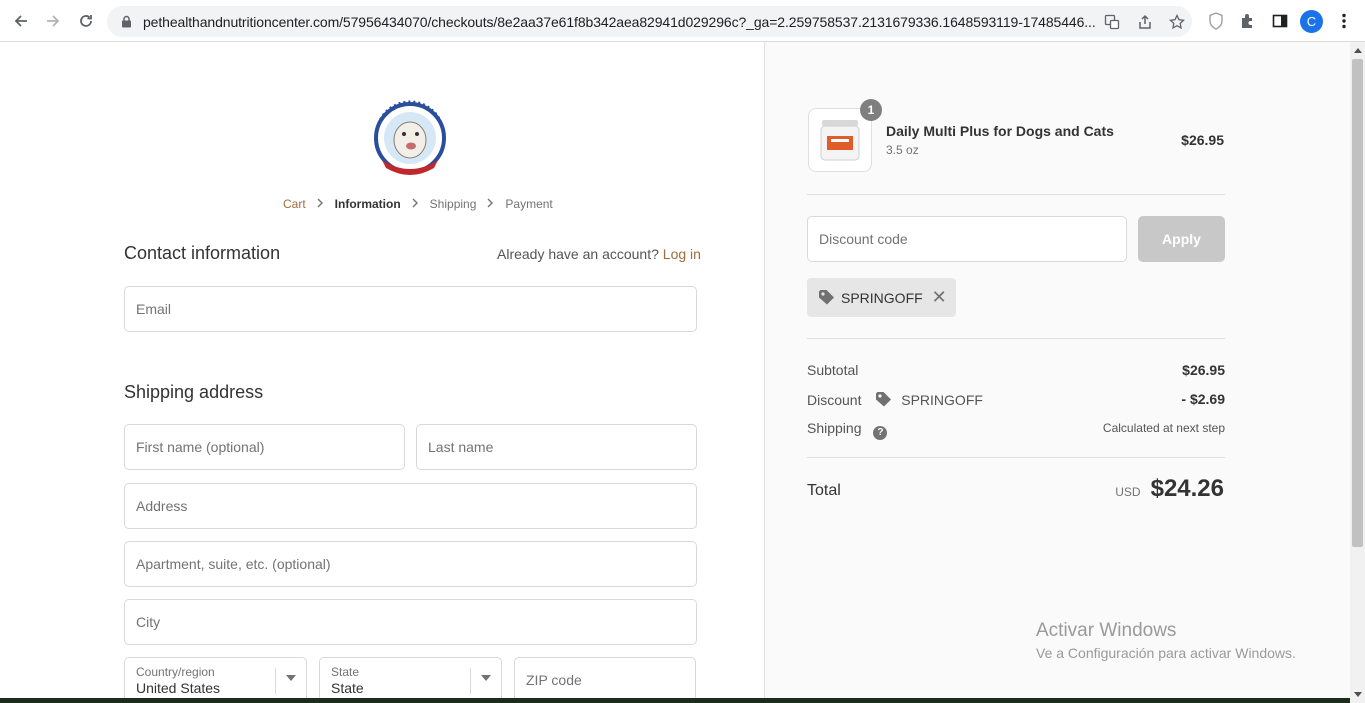 The width and height of the screenshot is (1365, 703). I want to click on apartment-placeholder: Apartment, suite, etc. (optional), so click(233, 564).